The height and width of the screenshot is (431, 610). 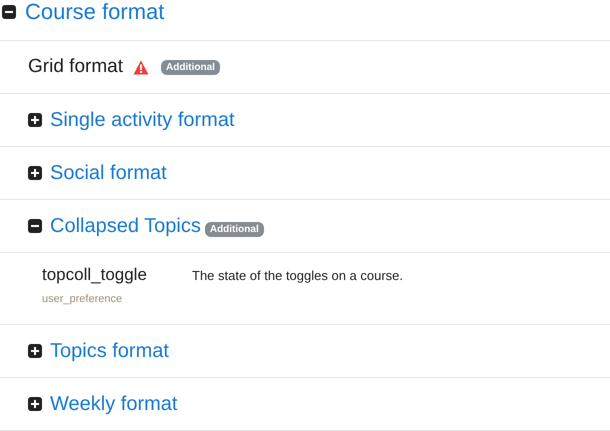 What do you see at coordinates (109, 351) in the screenshot?
I see `section-heading: Topics format` at bounding box center [109, 351].